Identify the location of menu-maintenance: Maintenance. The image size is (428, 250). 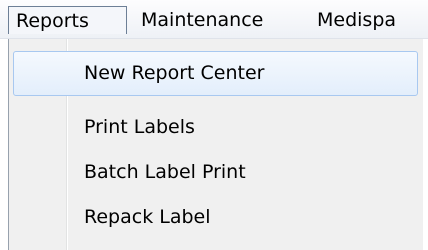
(202, 20).